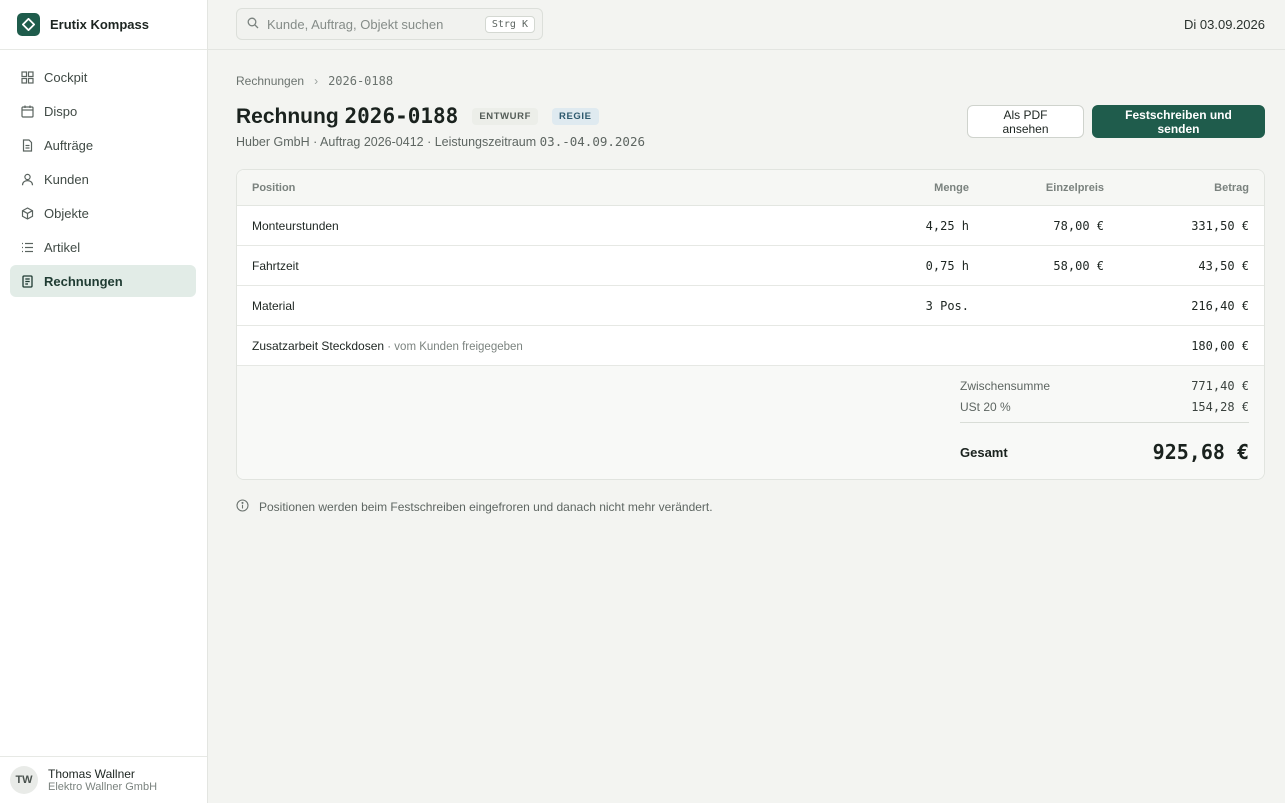 The image size is (1285, 803). What do you see at coordinates (61, 111) in the screenshot?
I see `sidebar-item-label: Dispo` at bounding box center [61, 111].